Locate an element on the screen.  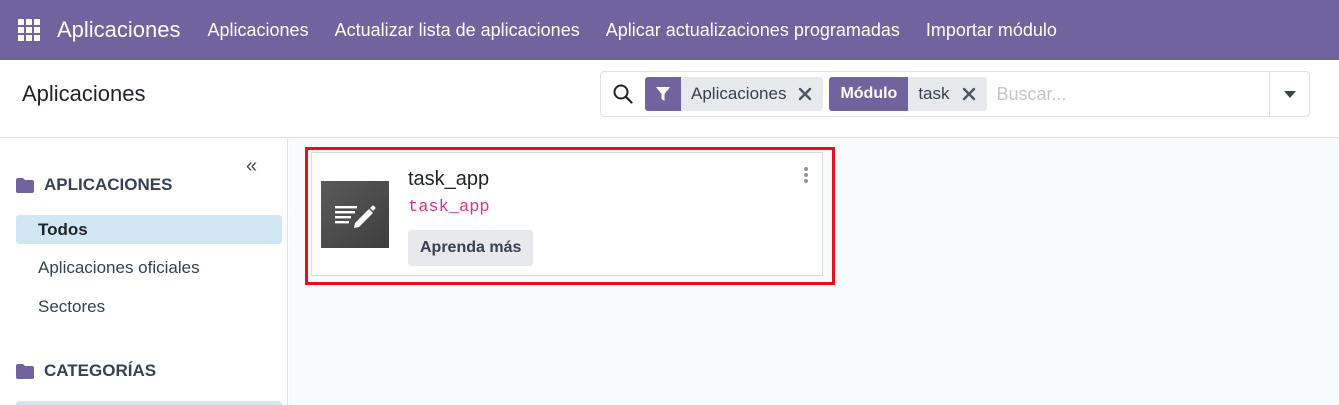
section-header-categorias: CATEGORÍAS is located at coordinates (86, 371).